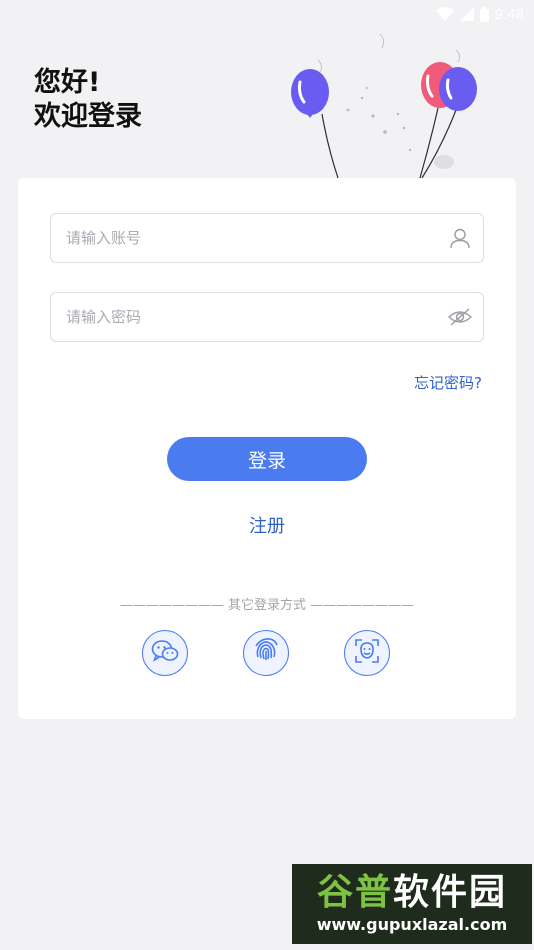 Image resolution: width=534 pixels, height=950 pixels. What do you see at coordinates (448, 382) in the screenshot?
I see `forgot-password-link: 忘记密码?` at bounding box center [448, 382].